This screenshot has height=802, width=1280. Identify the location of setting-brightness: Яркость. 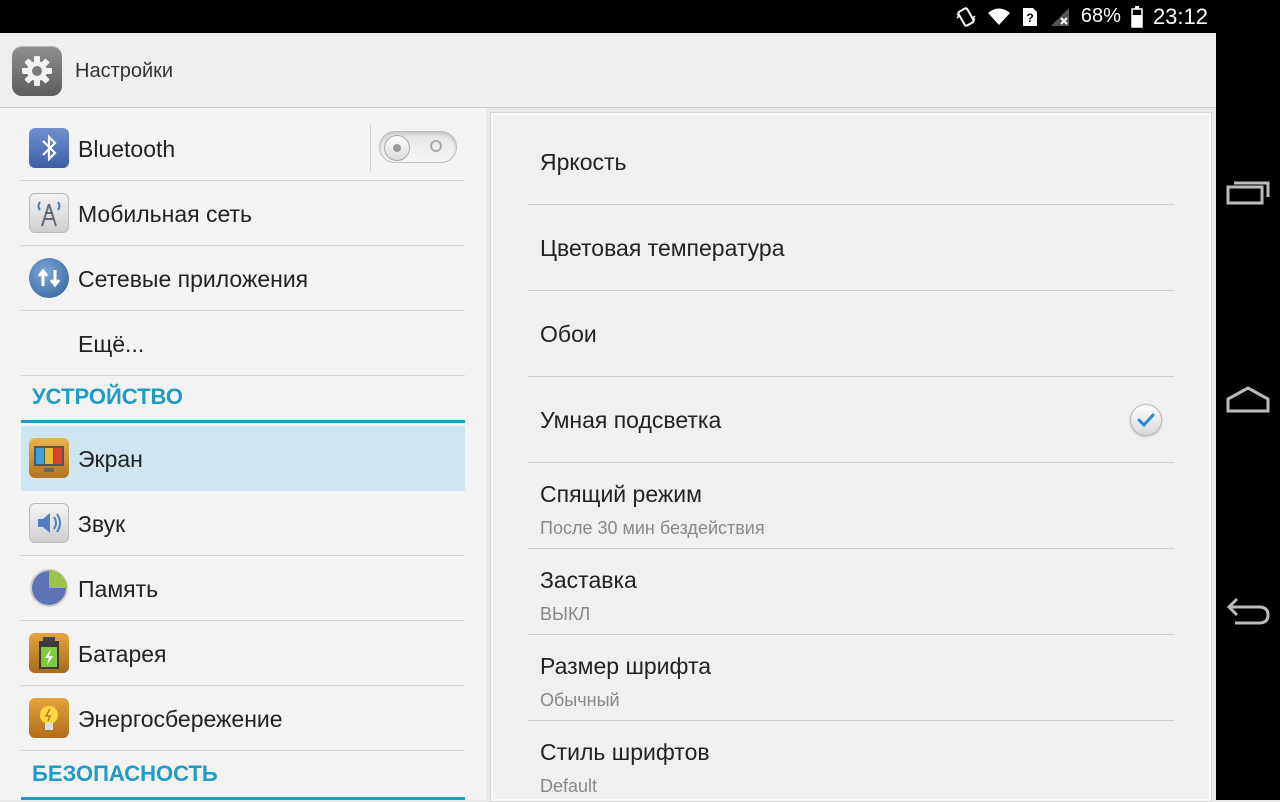
(851, 162).